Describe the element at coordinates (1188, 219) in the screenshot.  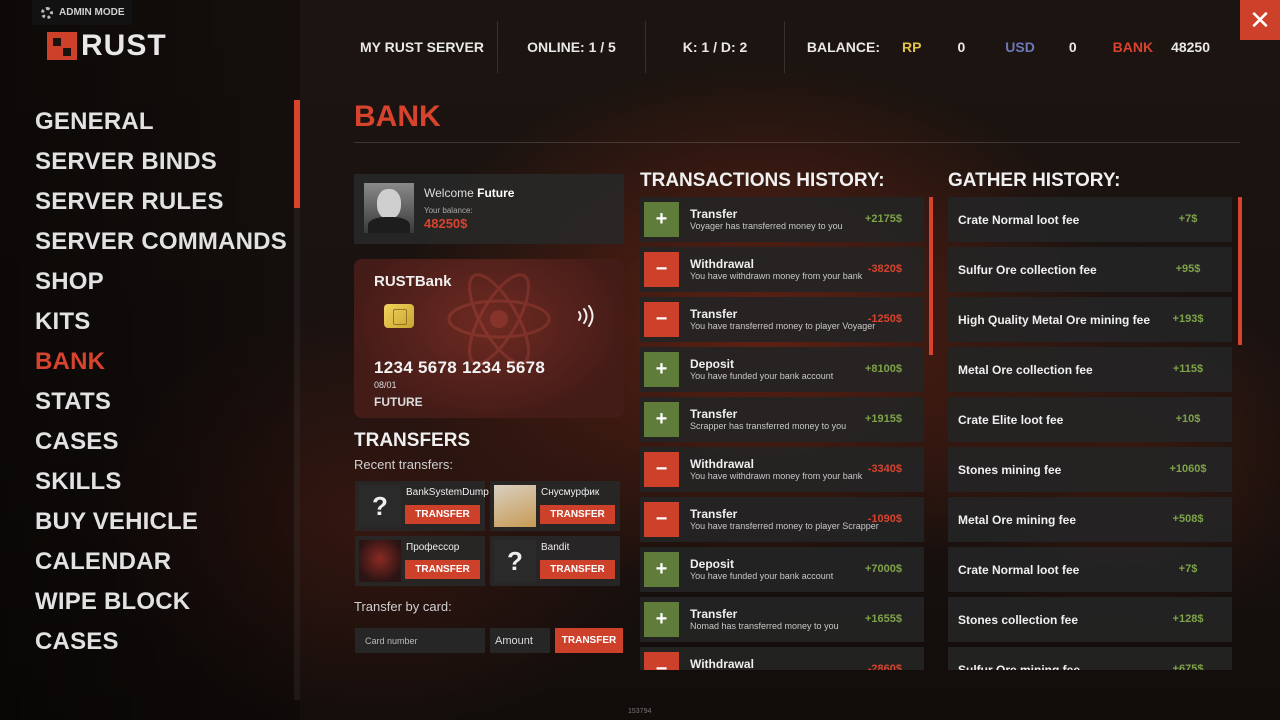
I see `gather-amount: +7$` at that location.